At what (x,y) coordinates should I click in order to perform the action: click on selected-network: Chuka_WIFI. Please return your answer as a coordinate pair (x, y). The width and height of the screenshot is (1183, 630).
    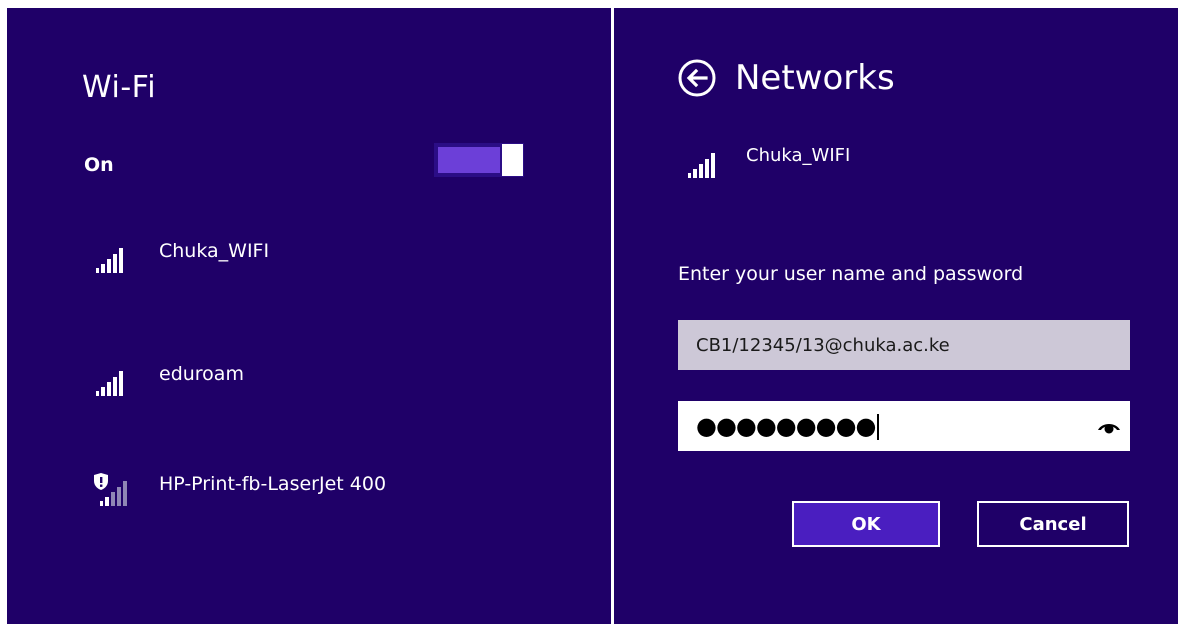
    Looking at the image, I should click on (834, 165).